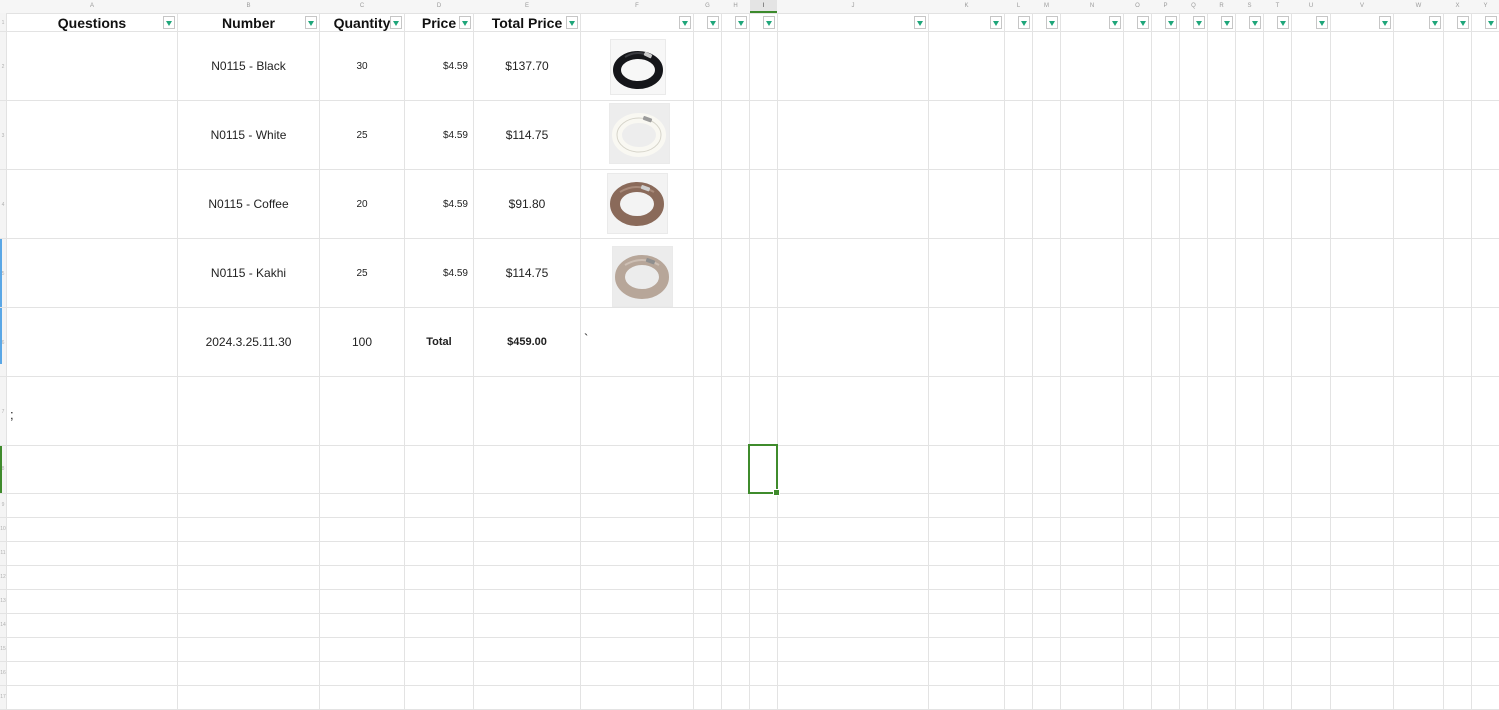 The height and width of the screenshot is (710, 1499). What do you see at coordinates (763, 6) in the screenshot?
I see `column-letter-i: I` at bounding box center [763, 6].